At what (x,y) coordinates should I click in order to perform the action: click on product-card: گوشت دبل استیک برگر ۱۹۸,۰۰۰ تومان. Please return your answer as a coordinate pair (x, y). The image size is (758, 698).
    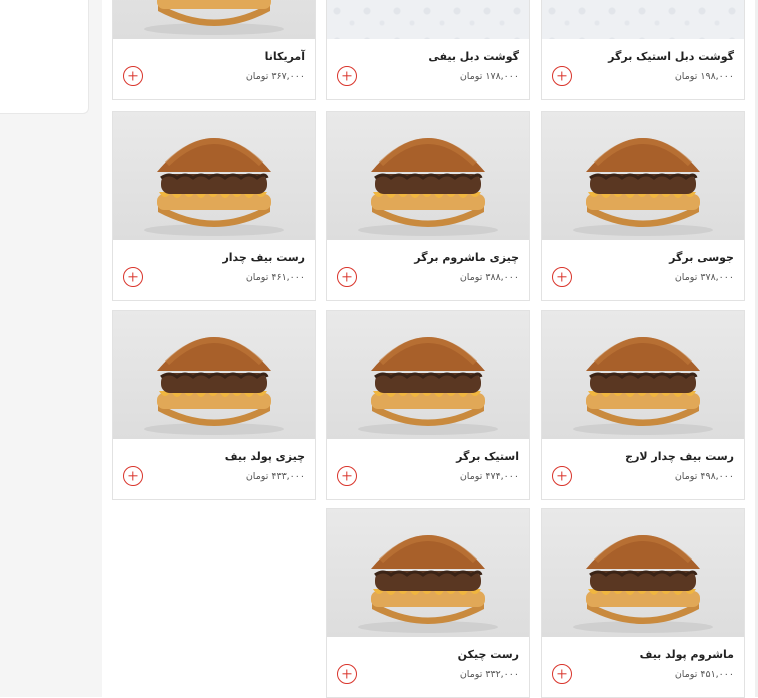
    Looking at the image, I should click on (643, 50).